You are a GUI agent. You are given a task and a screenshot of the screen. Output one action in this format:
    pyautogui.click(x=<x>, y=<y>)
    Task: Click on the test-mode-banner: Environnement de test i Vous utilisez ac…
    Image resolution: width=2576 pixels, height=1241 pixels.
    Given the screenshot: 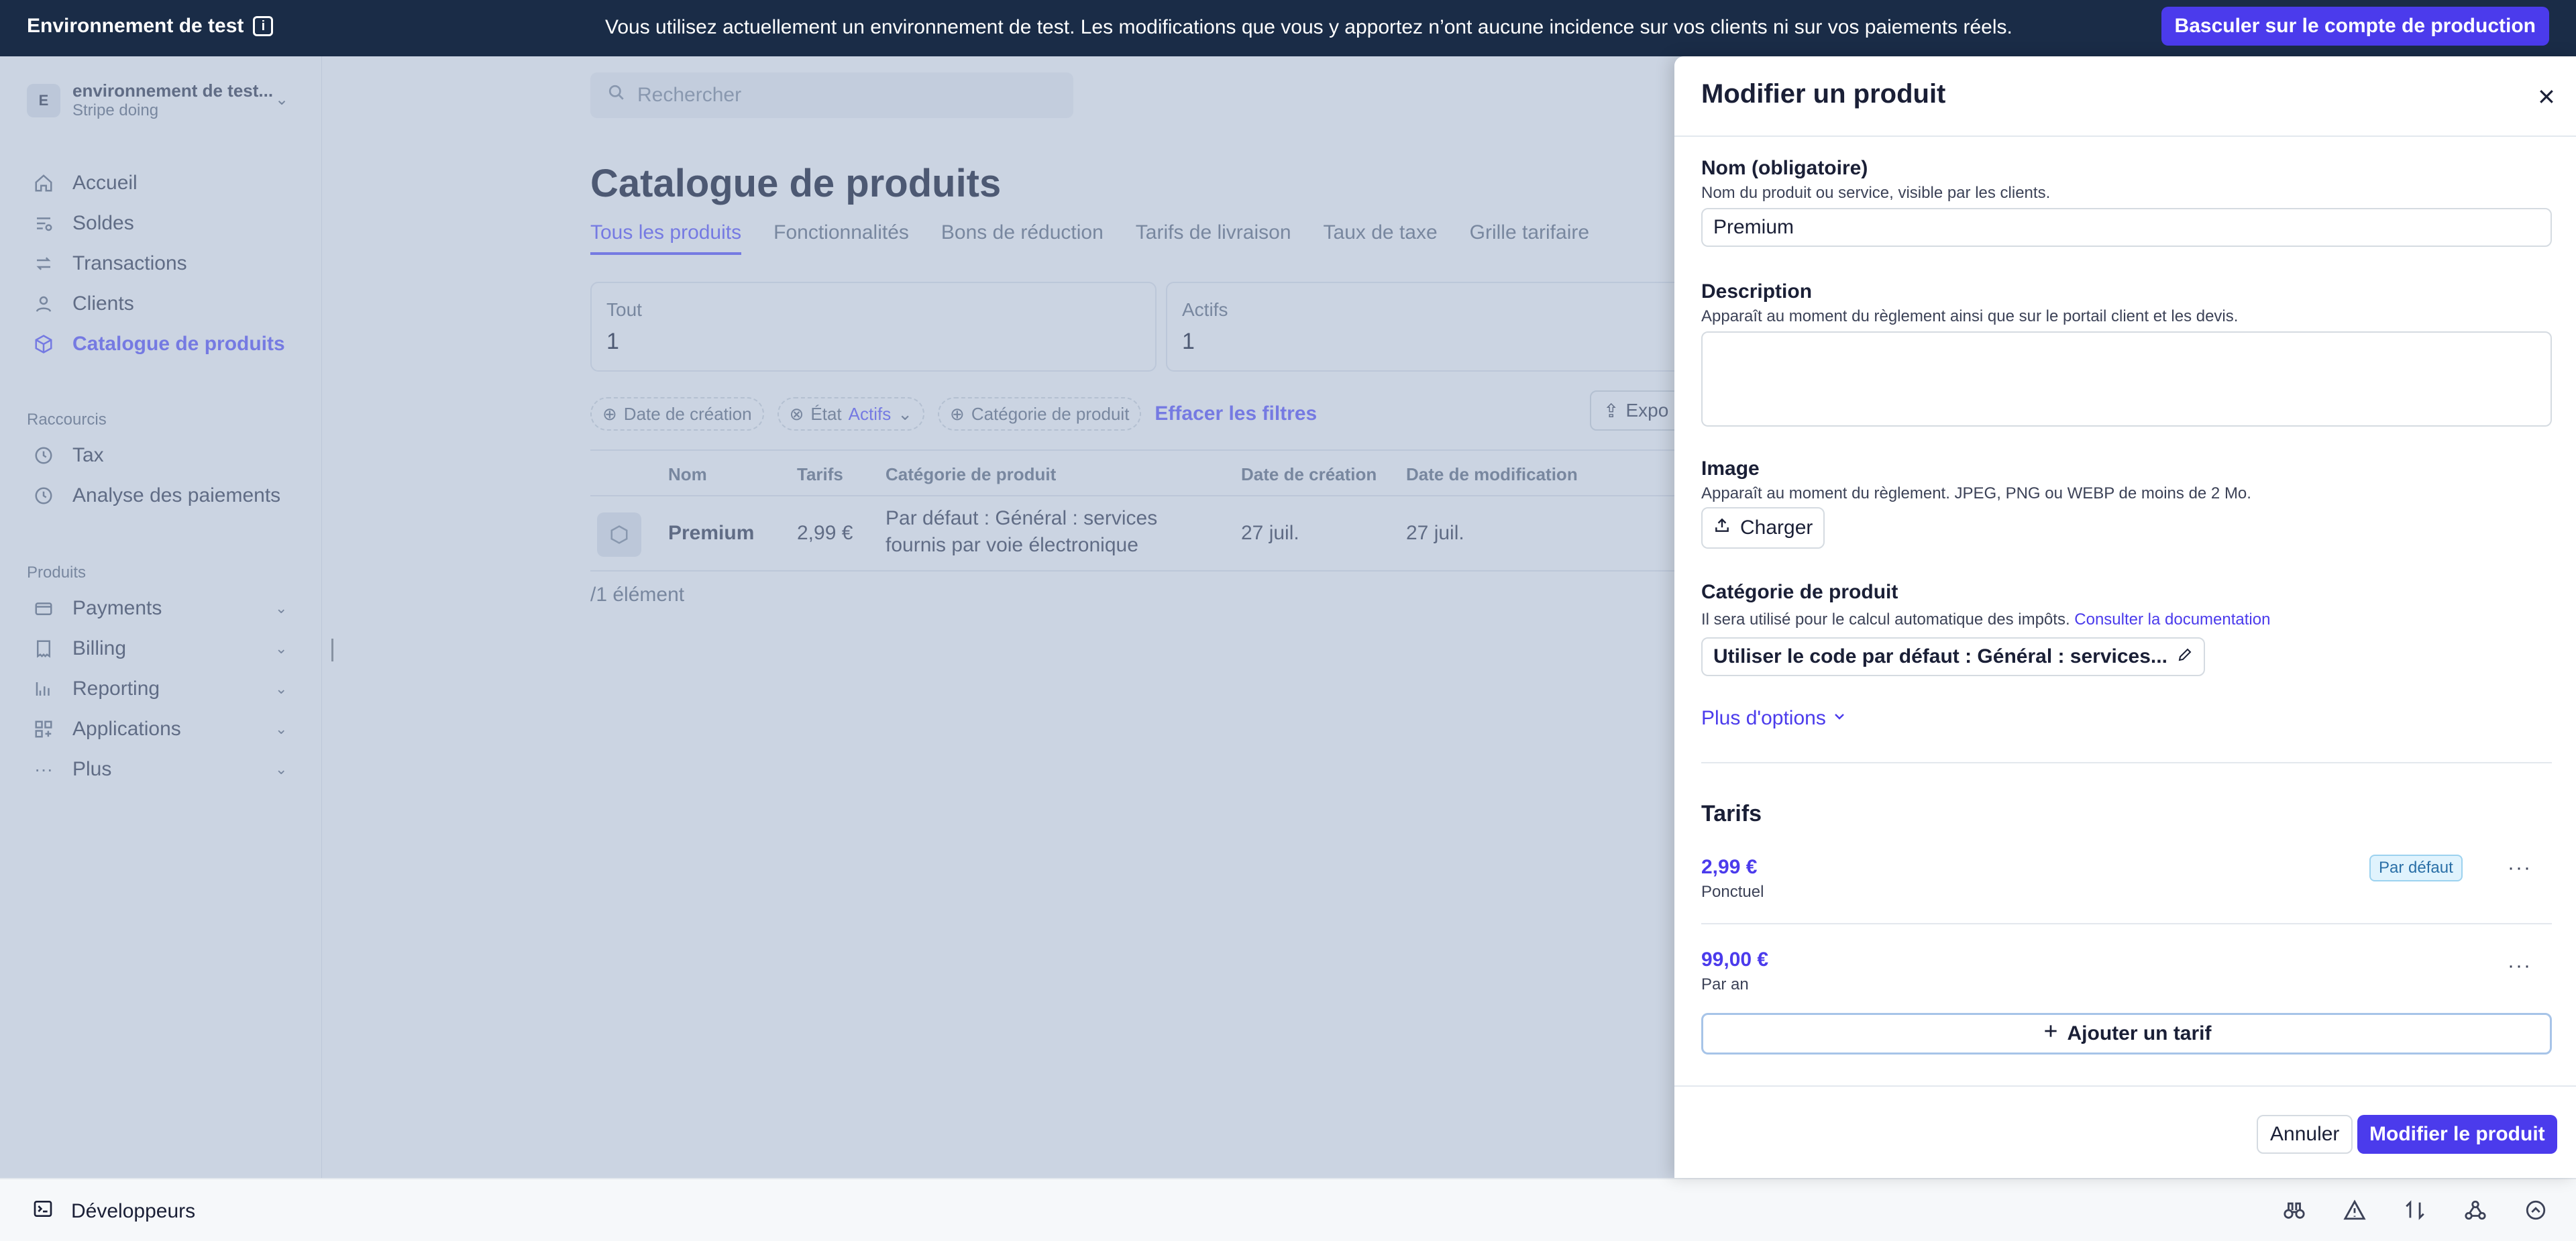 What is the action you would take?
    pyautogui.click(x=1288, y=28)
    